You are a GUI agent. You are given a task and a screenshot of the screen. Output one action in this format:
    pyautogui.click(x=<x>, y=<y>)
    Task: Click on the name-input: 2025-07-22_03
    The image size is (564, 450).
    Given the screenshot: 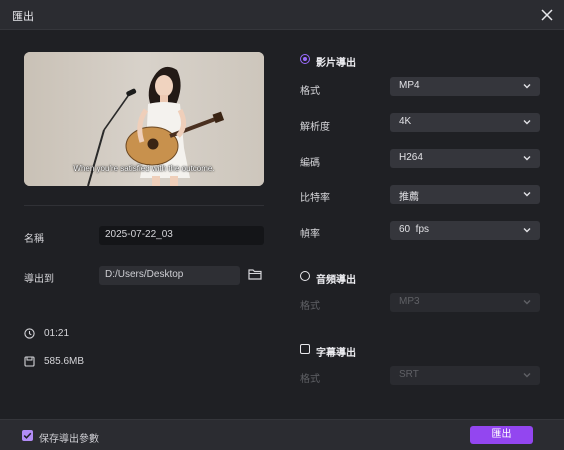 What is the action you would take?
    pyautogui.click(x=181, y=235)
    